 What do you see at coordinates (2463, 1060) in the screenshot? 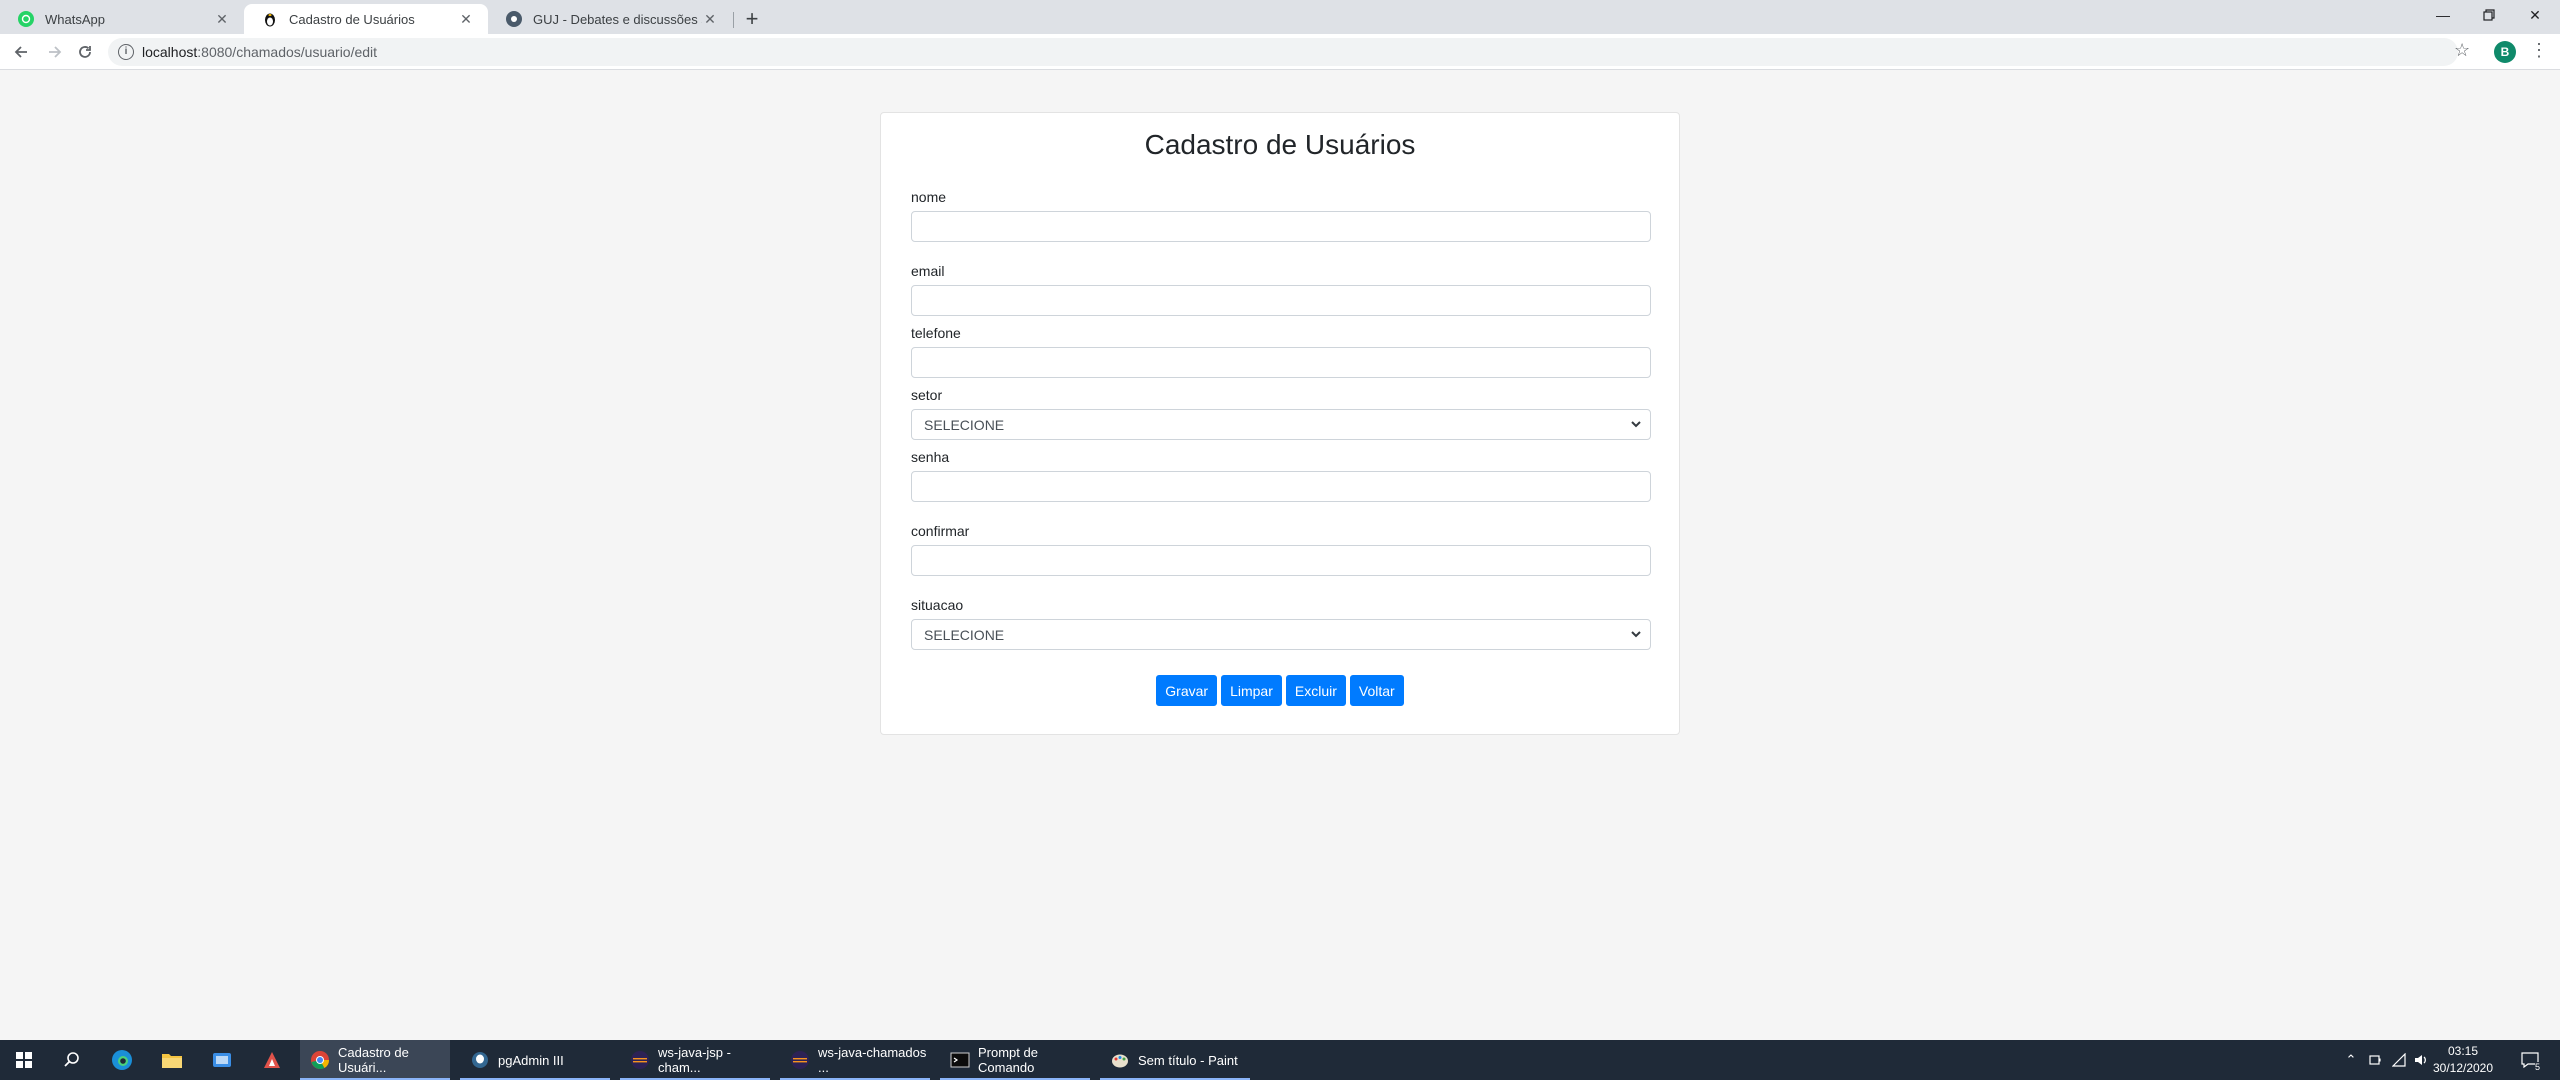
I see `system-clock: 03:15 30/12/2020` at bounding box center [2463, 1060].